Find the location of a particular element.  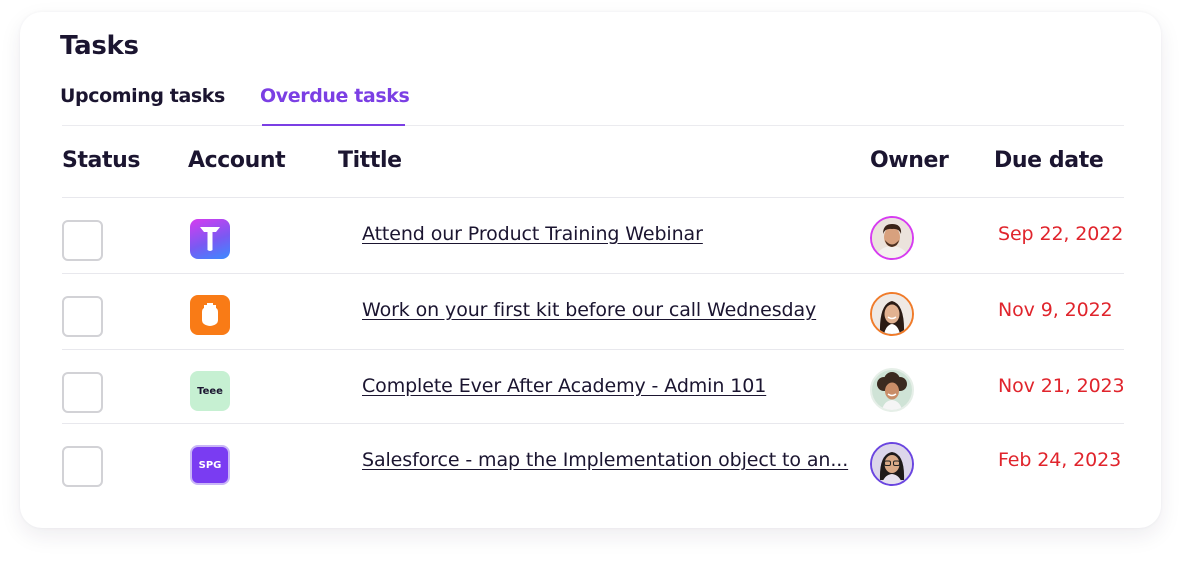

woman-avatar is located at coordinates (892, 314).